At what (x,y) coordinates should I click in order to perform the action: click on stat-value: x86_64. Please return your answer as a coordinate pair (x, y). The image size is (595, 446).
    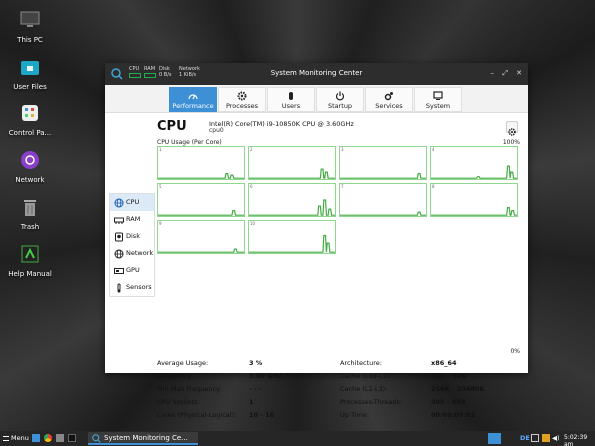
    Looking at the image, I should click on (444, 363).